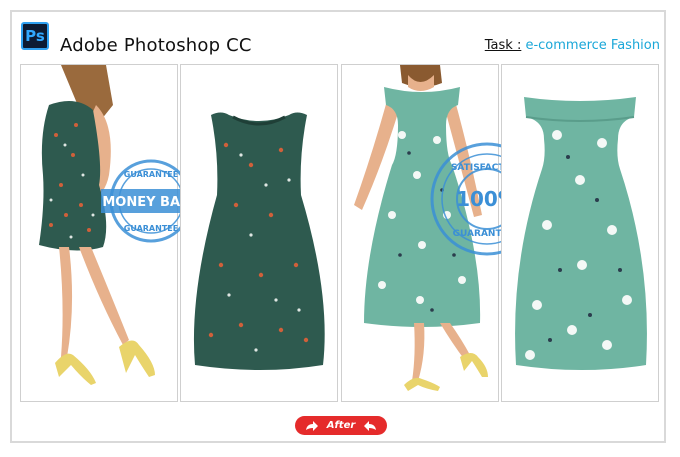 This screenshot has height=457, width=680. I want to click on photoshop-app-icon: Ps, so click(35, 36).